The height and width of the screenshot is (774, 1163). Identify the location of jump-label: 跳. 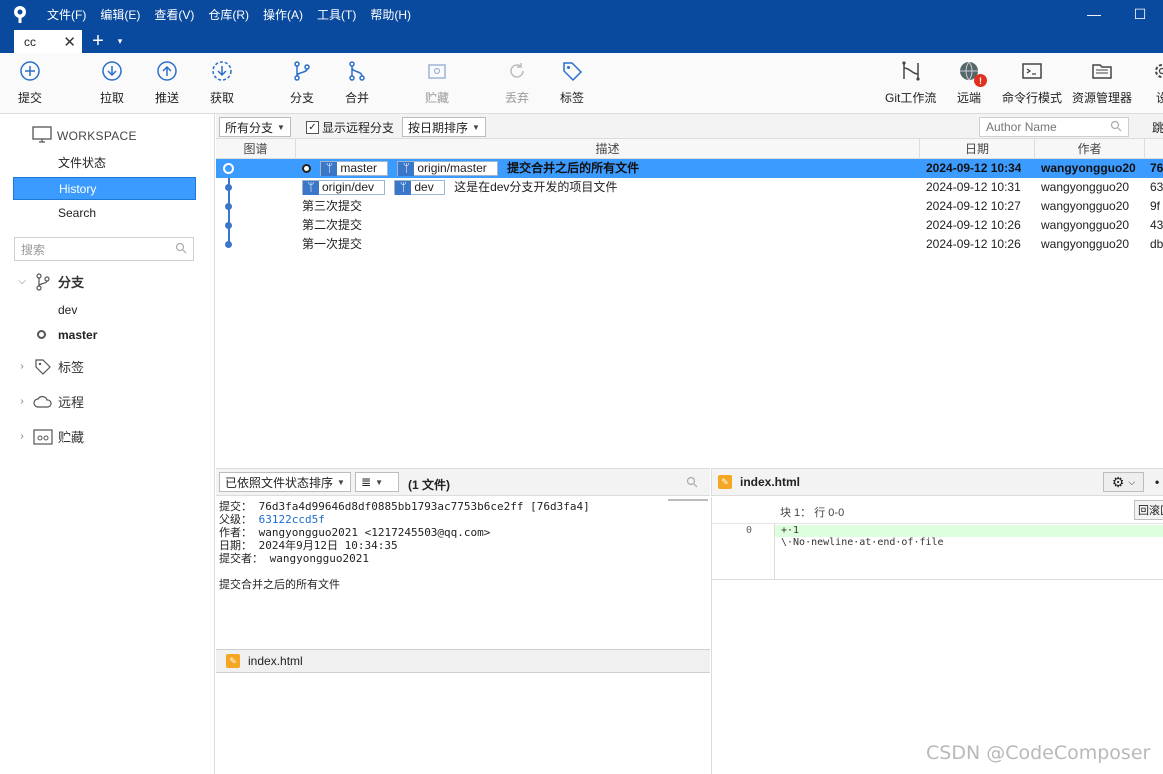
(1157, 127).